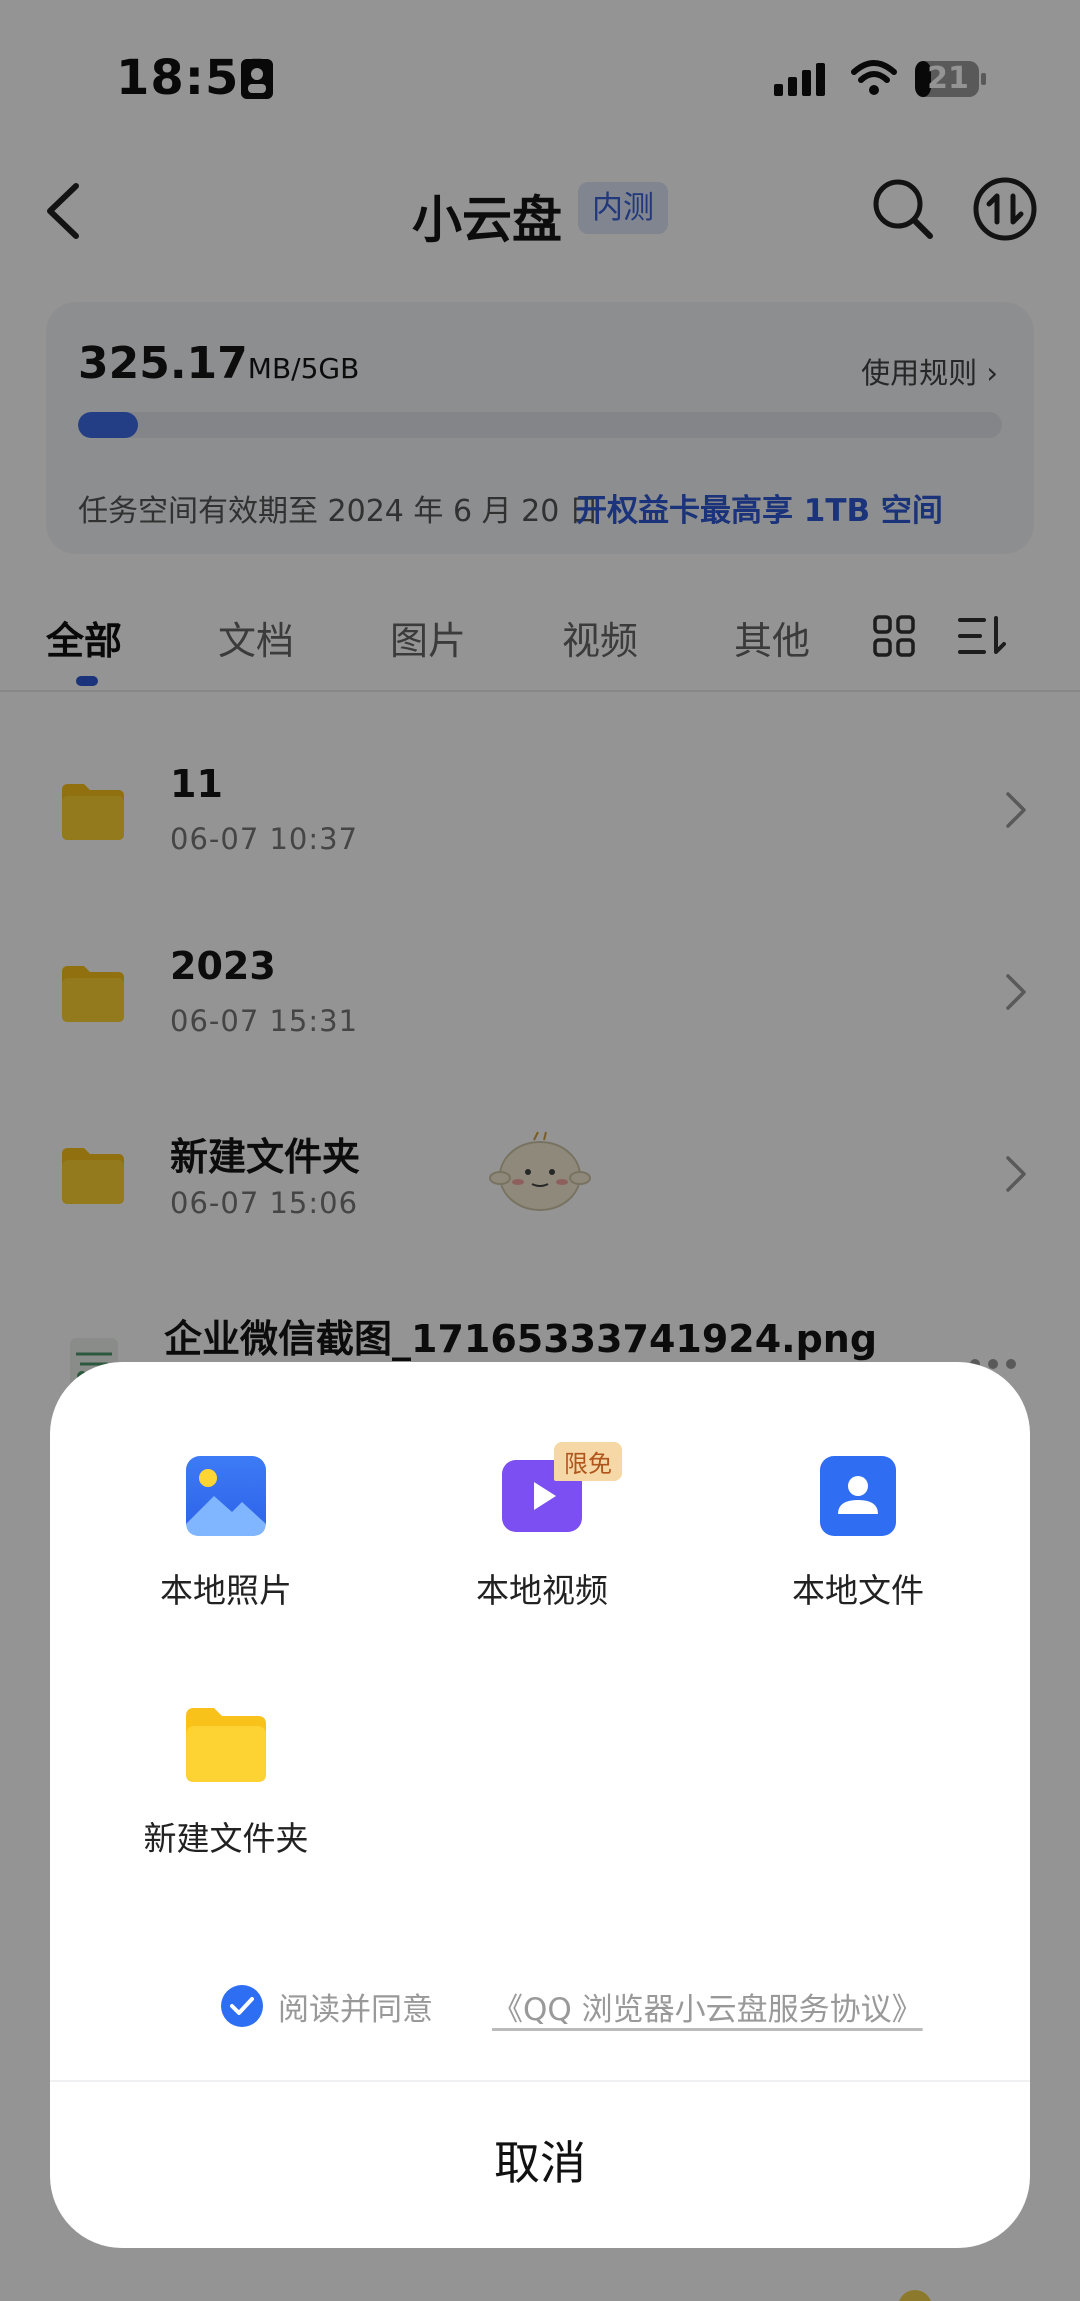  Describe the element at coordinates (858, 1496) in the screenshot. I see `contact-file-icon` at that location.